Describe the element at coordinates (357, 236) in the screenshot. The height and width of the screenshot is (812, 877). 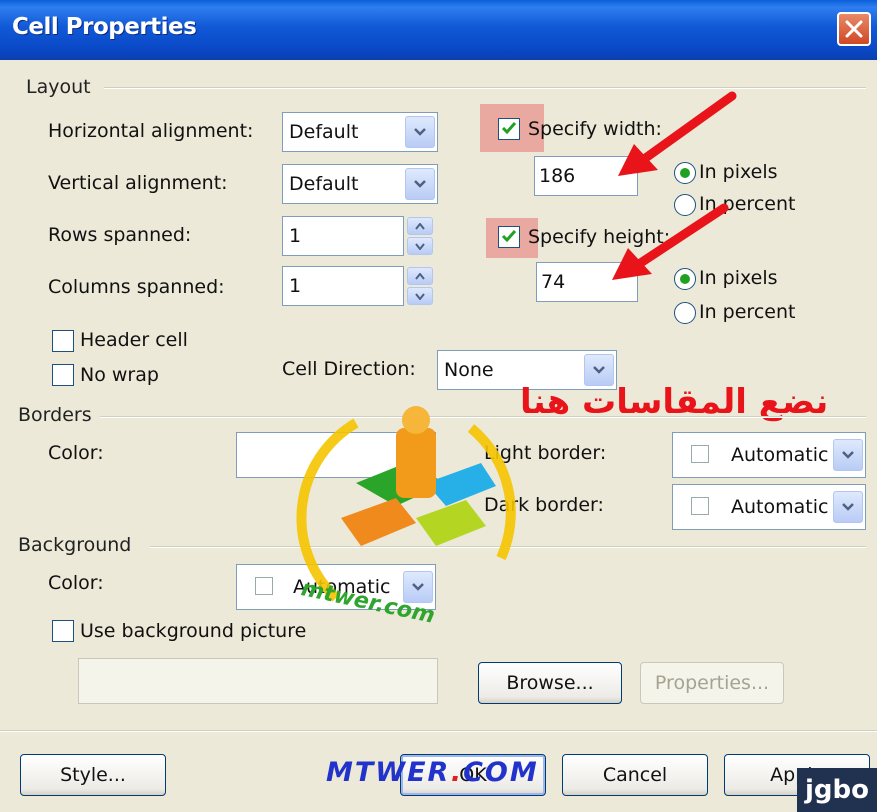
I see `rows-spanned-input: 1` at that location.